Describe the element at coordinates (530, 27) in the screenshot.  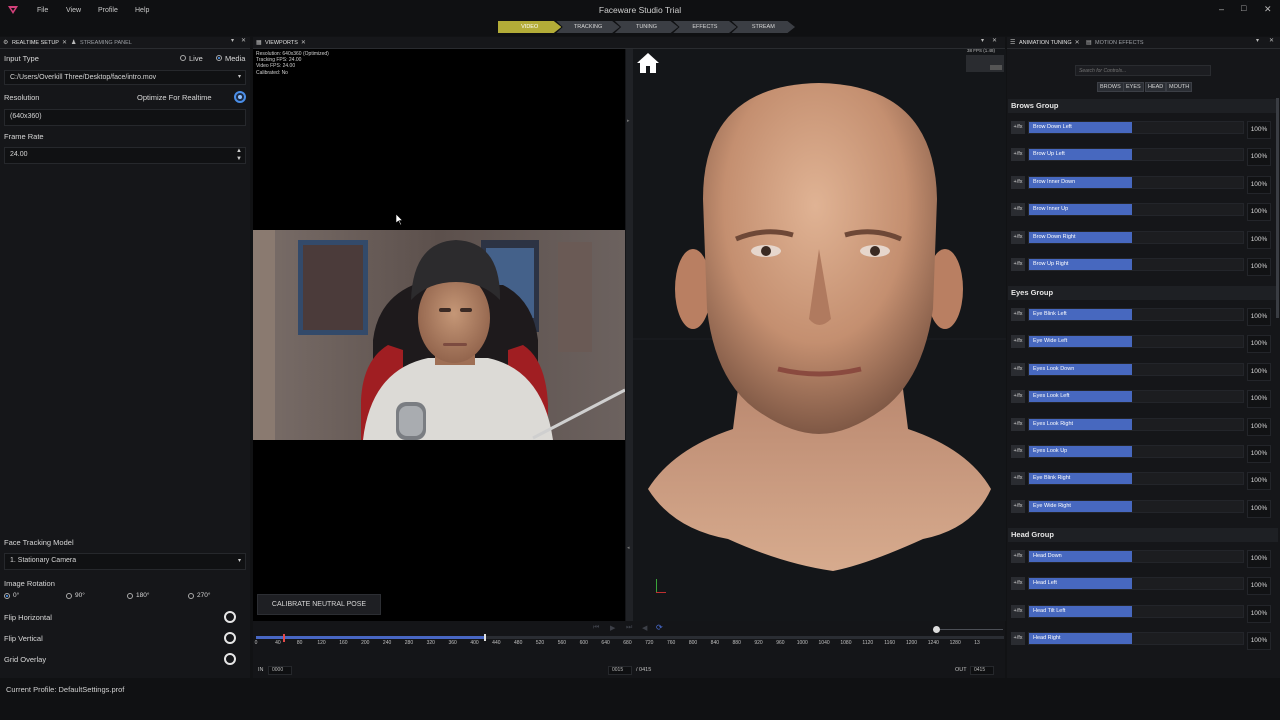
I see `stage-video: VIDEO` at that location.